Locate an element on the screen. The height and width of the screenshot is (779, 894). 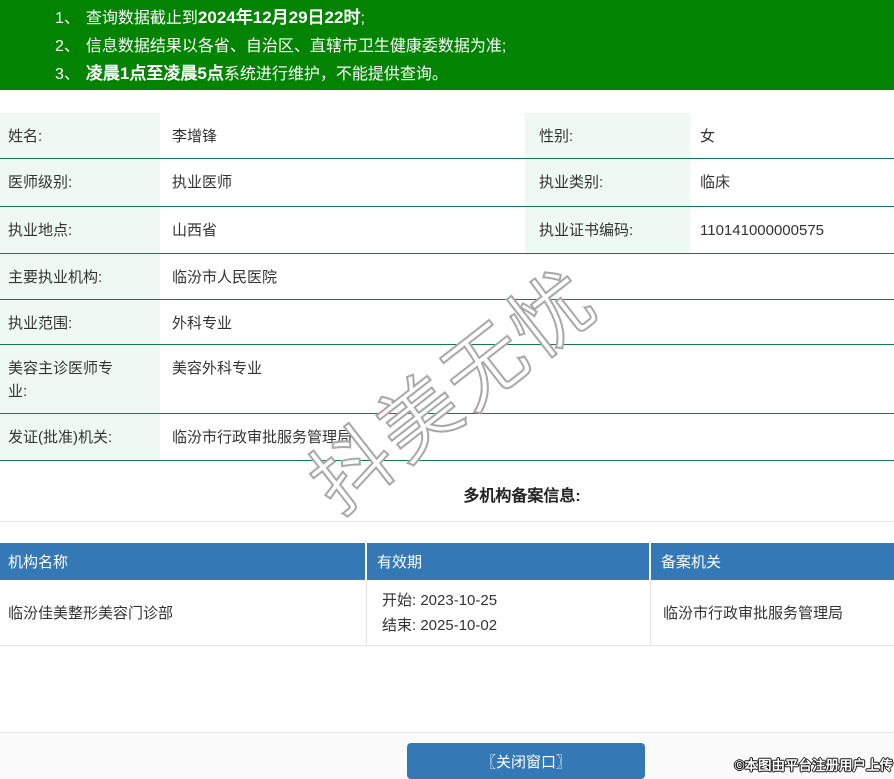
field-value-main-institution: 临汾市人民医院 is located at coordinates (225, 277).